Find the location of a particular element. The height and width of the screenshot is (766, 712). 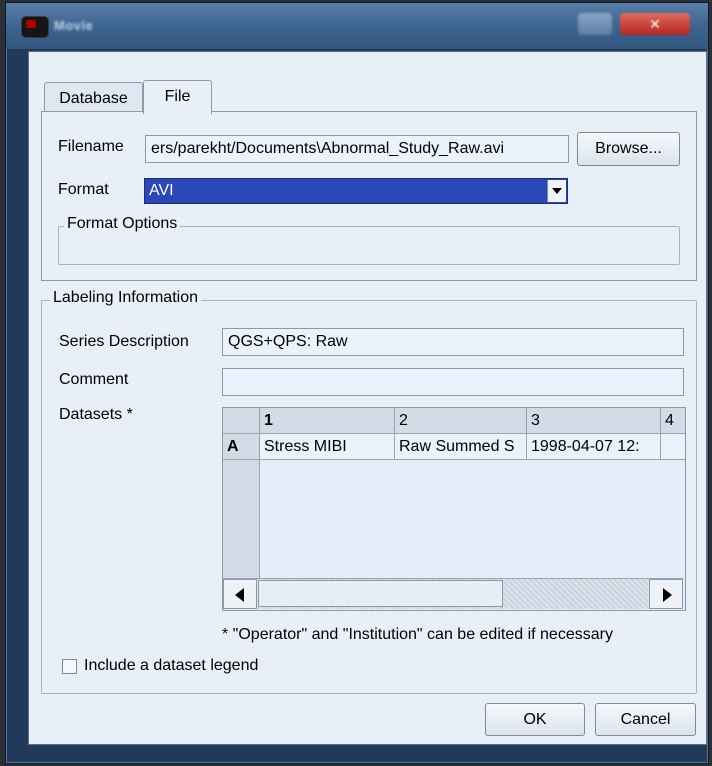

table-cell: 1998-04-07 12: is located at coordinates (594, 447).